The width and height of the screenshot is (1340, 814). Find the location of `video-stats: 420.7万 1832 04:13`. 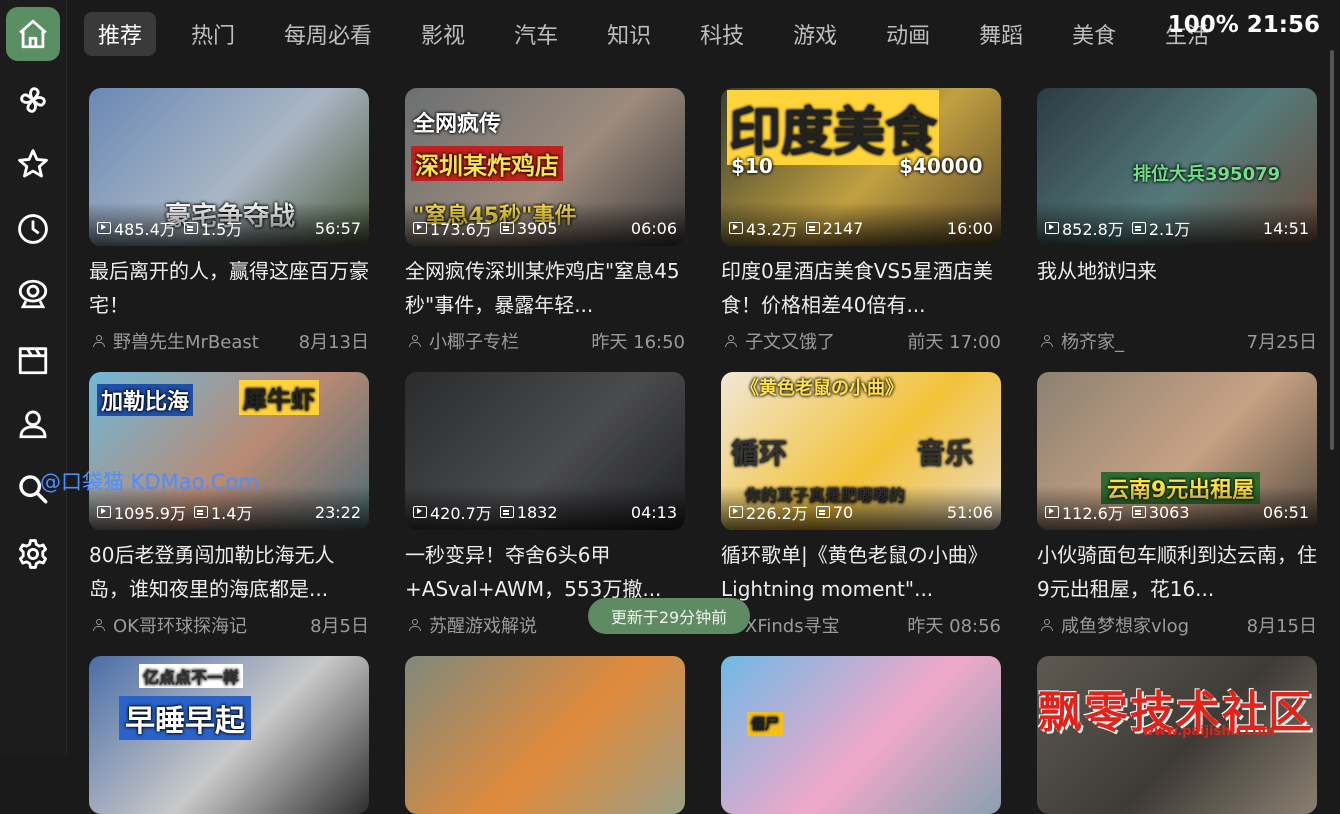

video-stats: 420.7万 1832 04:13 is located at coordinates (545, 512).